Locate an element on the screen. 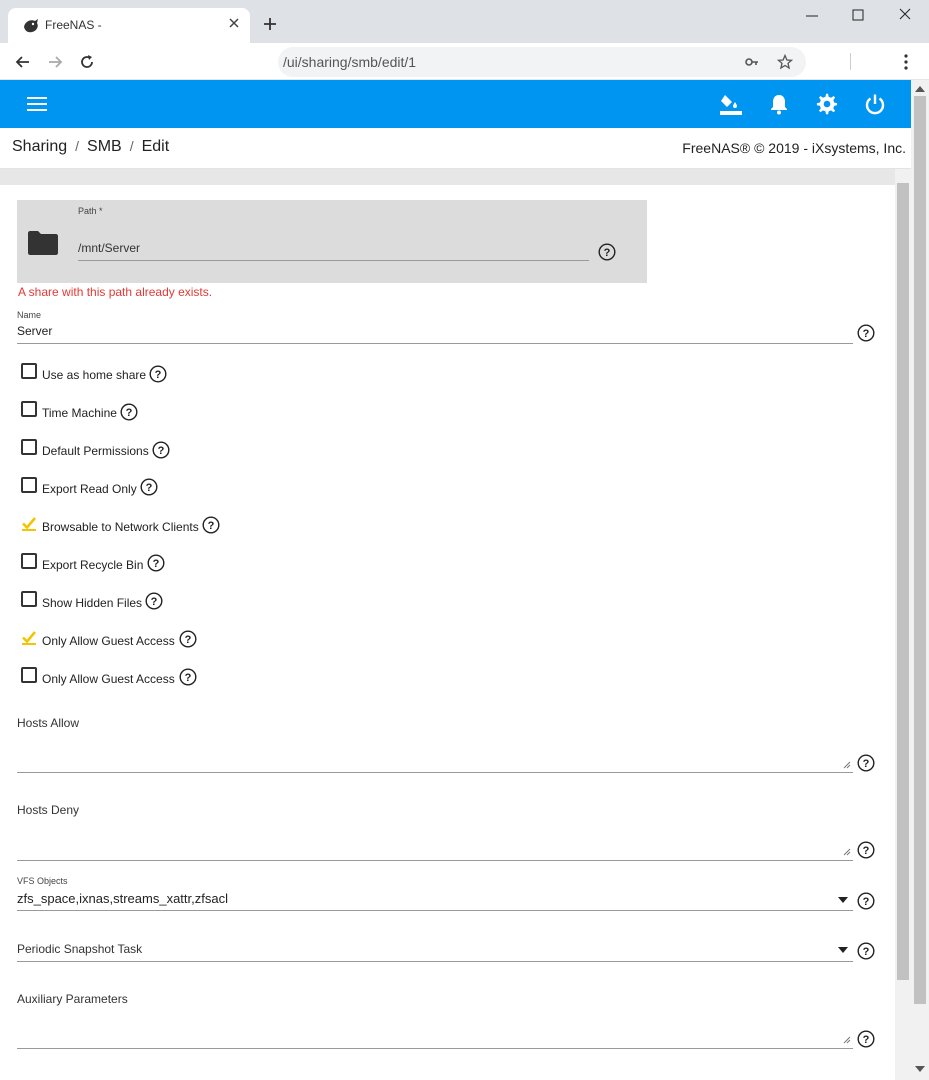 The width and height of the screenshot is (929, 1080). checkbox-label: Browsable to Network Clients is located at coordinates (120, 527).